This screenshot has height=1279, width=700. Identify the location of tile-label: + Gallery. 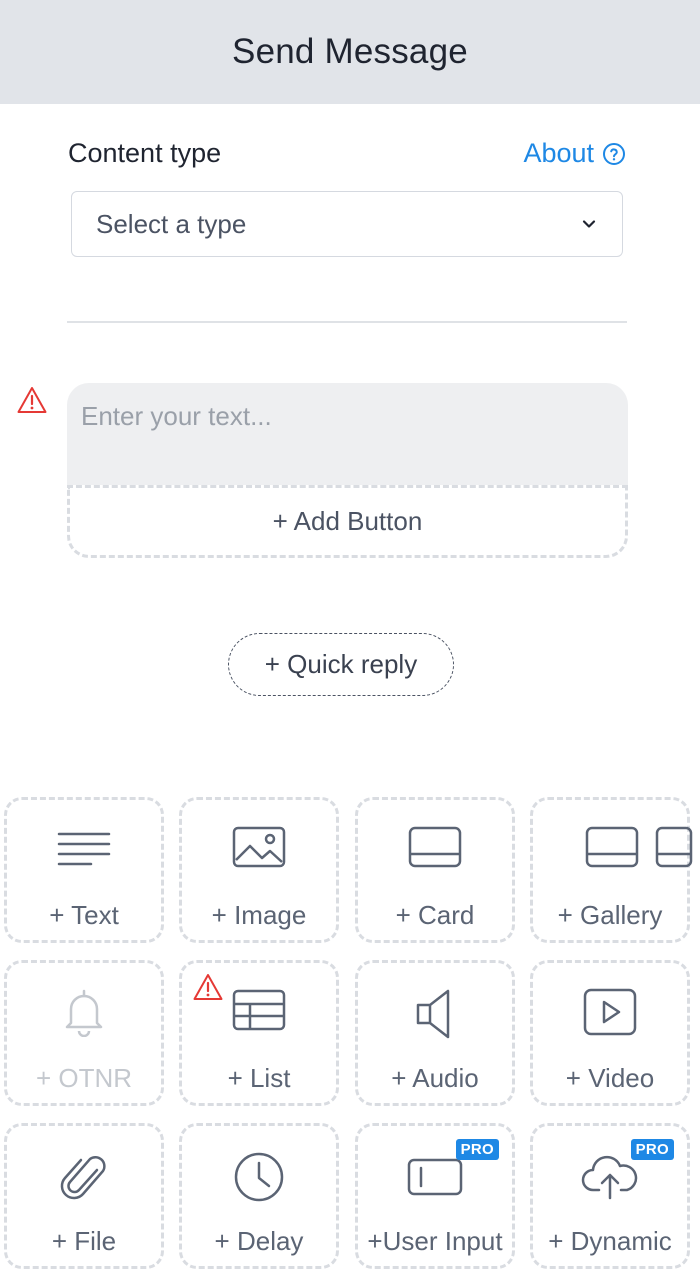
(610, 915).